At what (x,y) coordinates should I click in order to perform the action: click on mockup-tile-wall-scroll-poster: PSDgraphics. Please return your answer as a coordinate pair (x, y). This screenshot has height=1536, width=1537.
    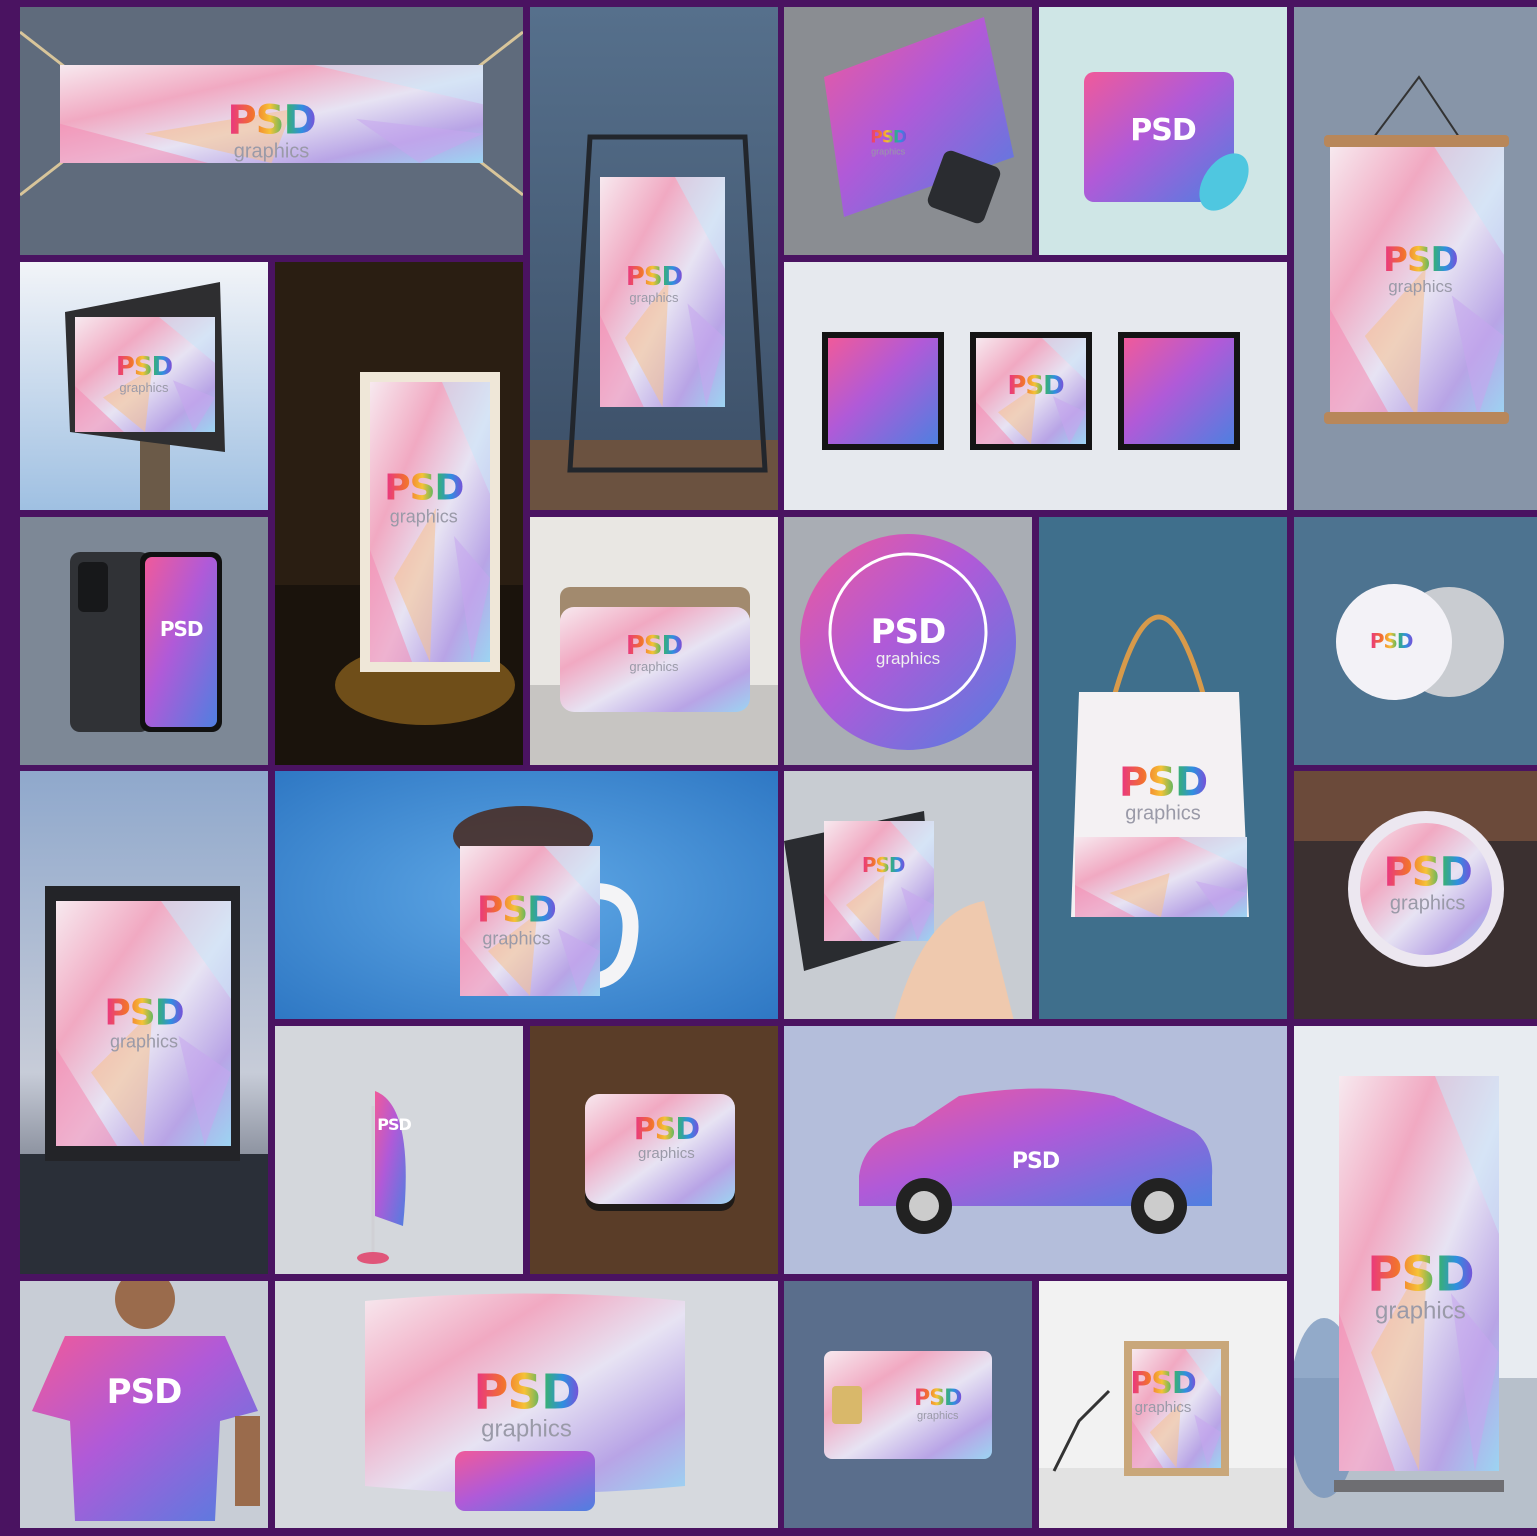
    Looking at the image, I should click on (1415, 258).